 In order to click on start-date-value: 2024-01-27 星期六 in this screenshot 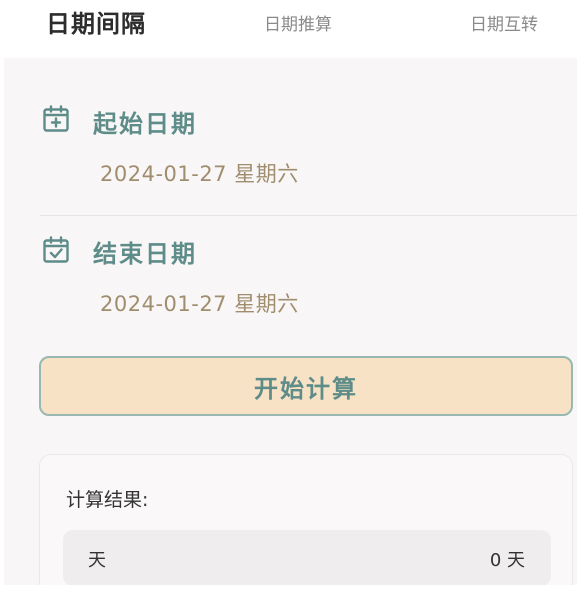, I will do `click(199, 173)`.